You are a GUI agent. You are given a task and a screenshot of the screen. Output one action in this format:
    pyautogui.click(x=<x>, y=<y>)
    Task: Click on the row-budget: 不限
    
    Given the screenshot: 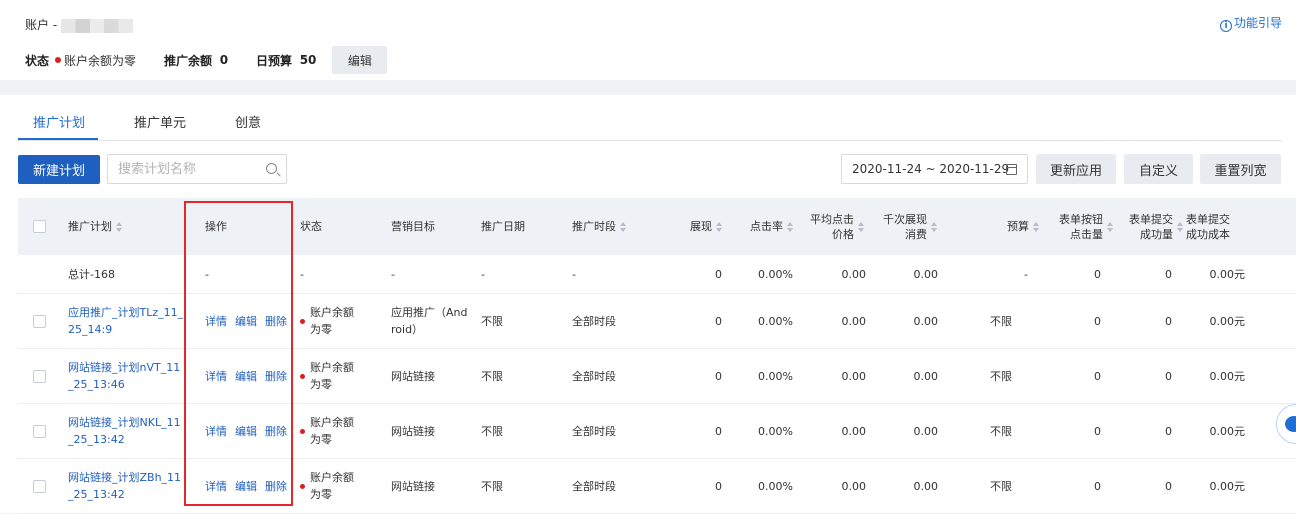 What is the action you would take?
    pyautogui.click(x=1001, y=431)
    